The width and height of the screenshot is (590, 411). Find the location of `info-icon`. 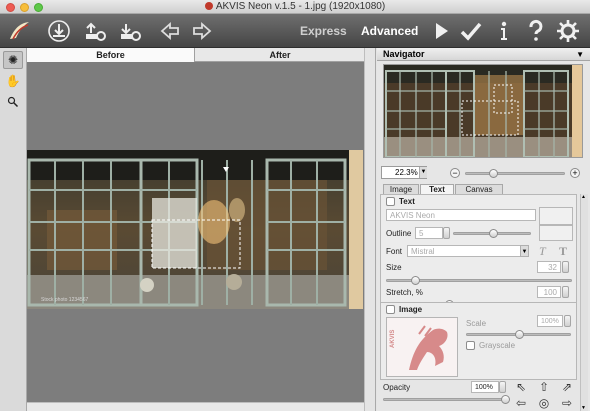

info-icon is located at coordinates (504, 31).